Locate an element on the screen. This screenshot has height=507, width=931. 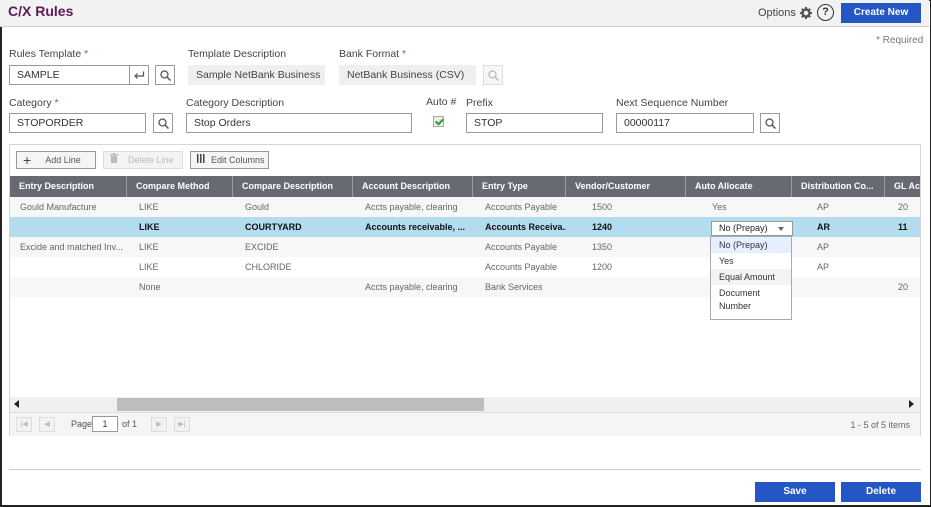
prefix-input: STOP is located at coordinates (534, 123).